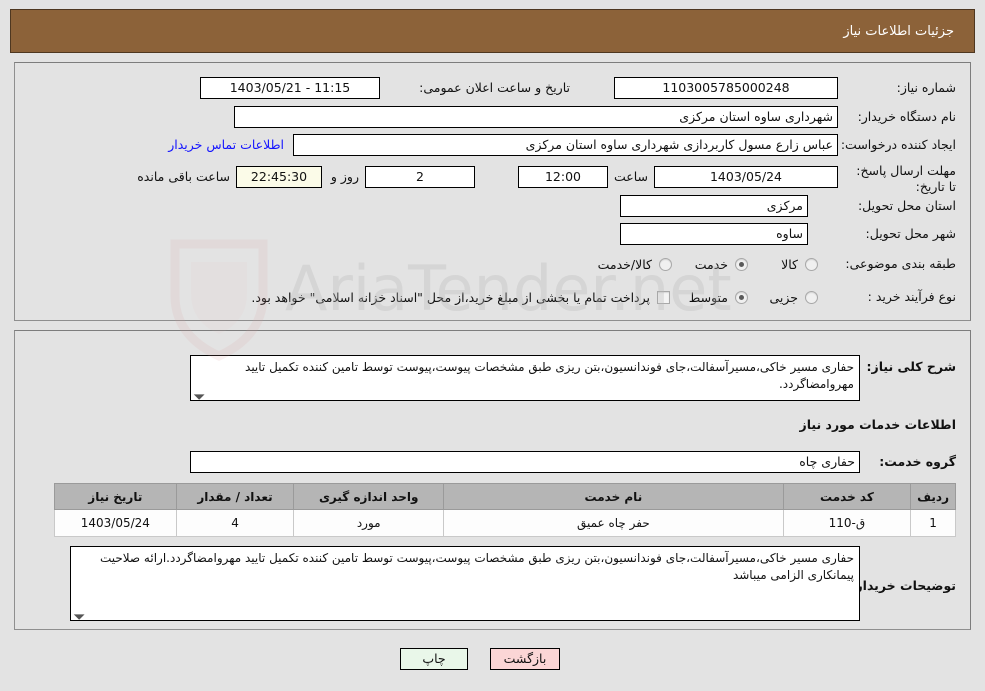 The image size is (985, 691). Describe the element at coordinates (279, 177) in the screenshot. I see `remaining-time-value: 22:45:30` at that location.